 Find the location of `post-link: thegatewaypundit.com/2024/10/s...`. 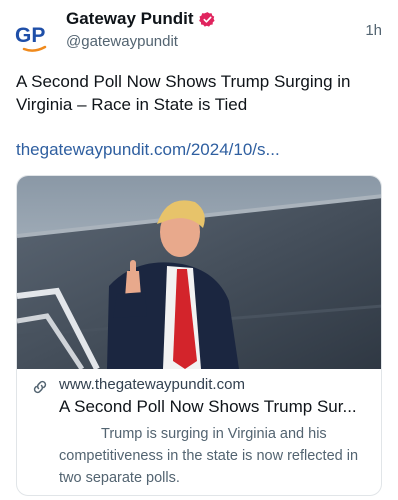

post-link: thegatewaypundit.com/2024/10/s... is located at coordinates (200, 149).